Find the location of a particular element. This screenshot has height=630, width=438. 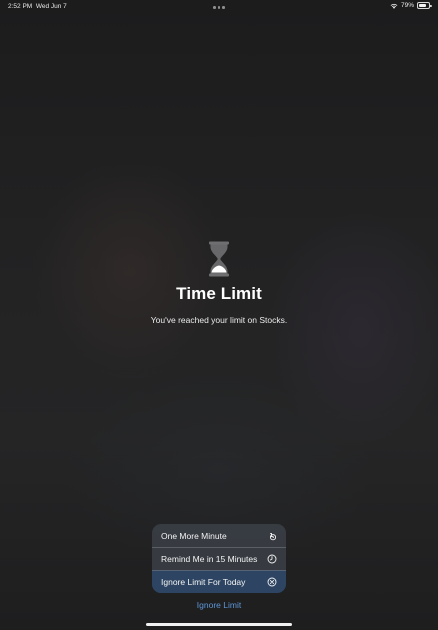

status-bar: 2:52 PM Wed Jun 7 79% is located at coordinates (219, 7).